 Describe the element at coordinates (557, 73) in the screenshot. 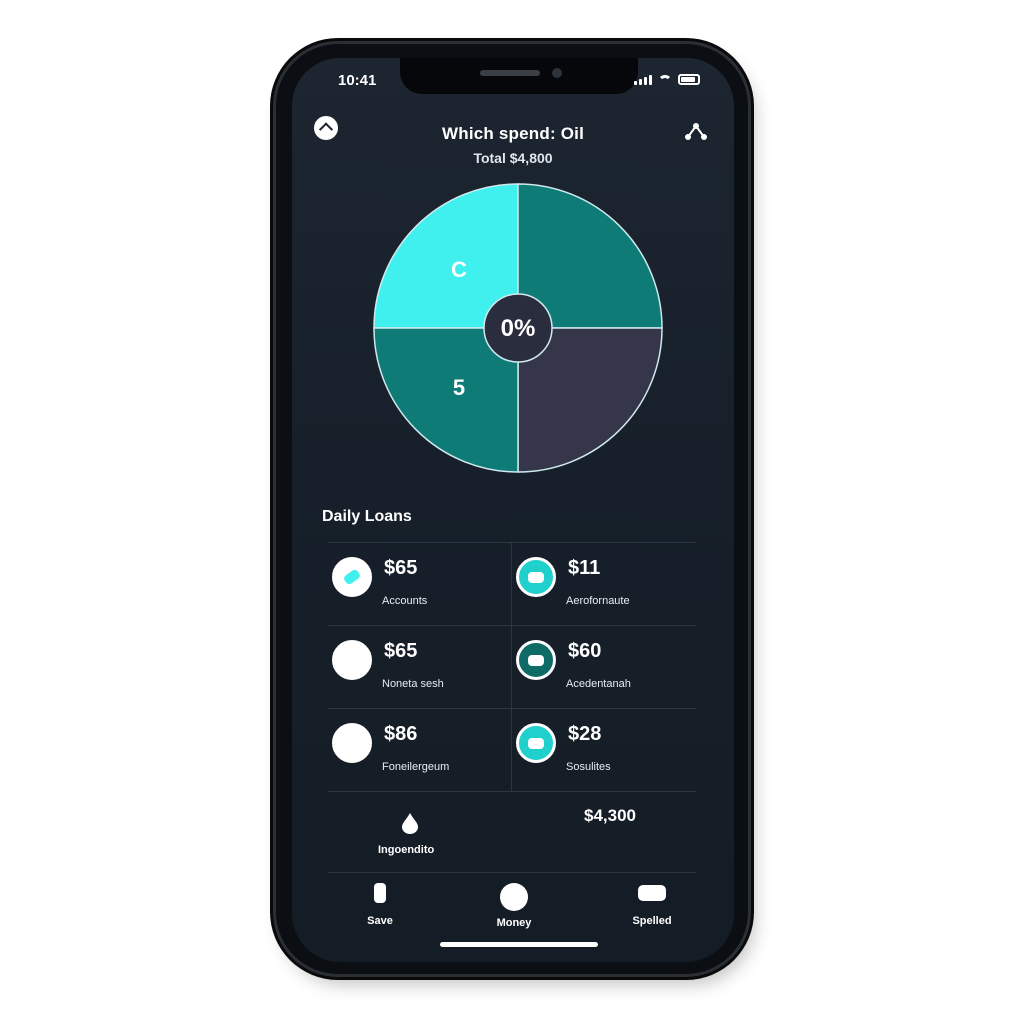

I see `camera` at that location.